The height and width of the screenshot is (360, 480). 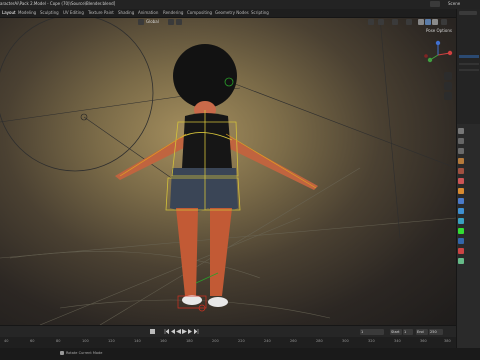 I want to click on status-bar: Rotate Current Mode, so click(x=240, y=354).